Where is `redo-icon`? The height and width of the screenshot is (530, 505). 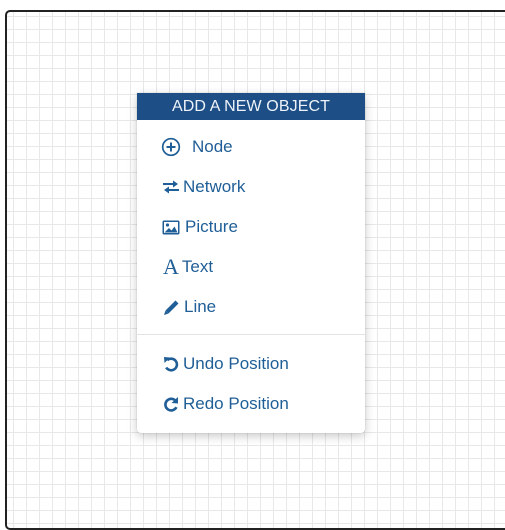
redo-icon is located at coordinates (171, 404).